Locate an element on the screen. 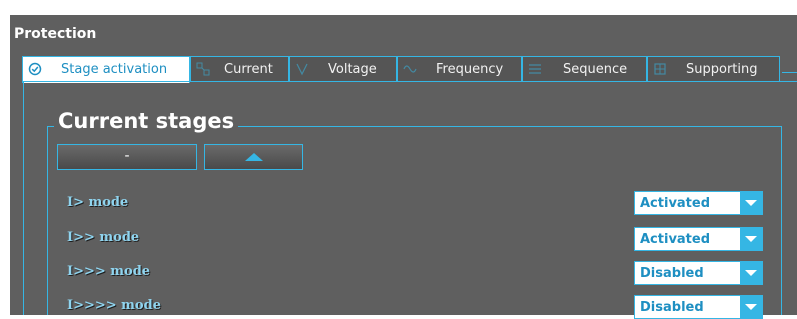 This screenshot has height=319, width=797. tab-voltage: Voltage is located at coordinates (343, 68).